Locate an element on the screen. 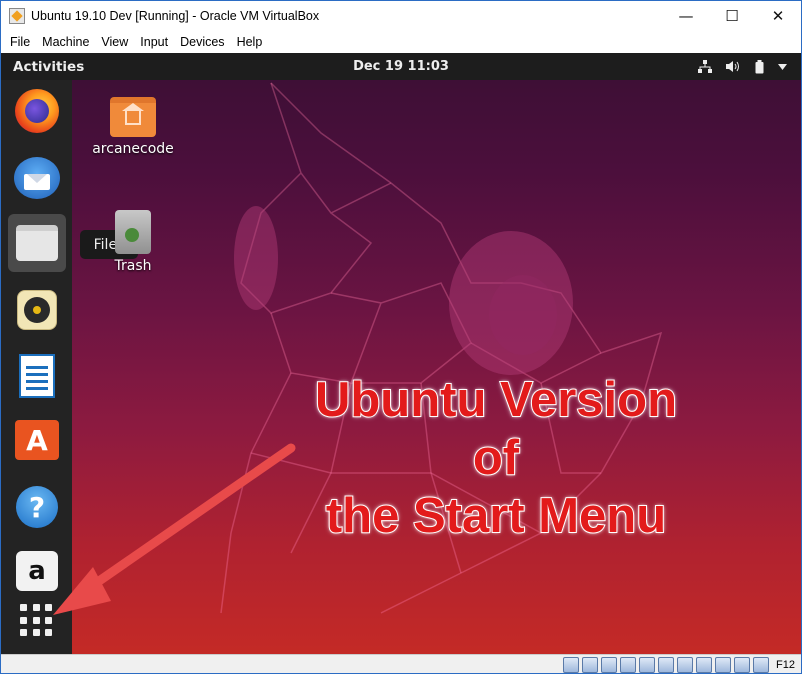  desktop-icon-trash: Trash is located at coordinates (133, 242).